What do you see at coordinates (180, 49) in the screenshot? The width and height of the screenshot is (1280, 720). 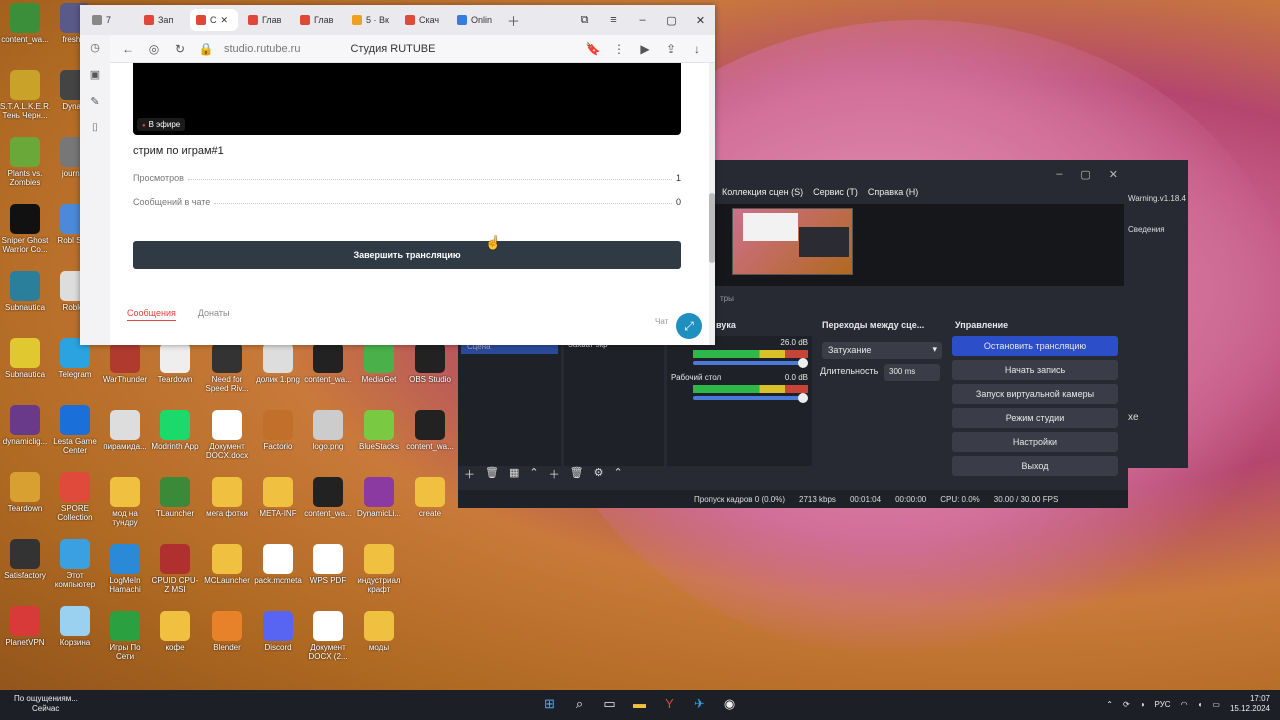 I see `reload-icon: ↻` at bounding box center [180, 49].